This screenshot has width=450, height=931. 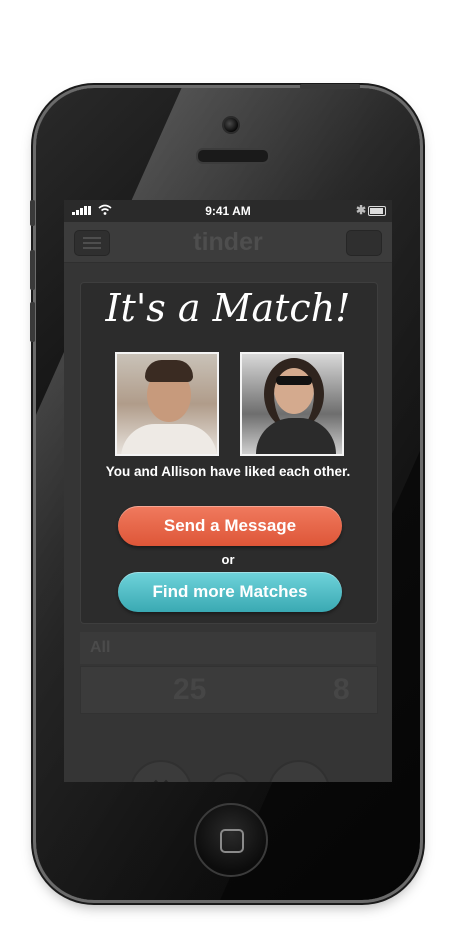 I want to click on status-time: 9:41 AM, so click(x=228, y=211).